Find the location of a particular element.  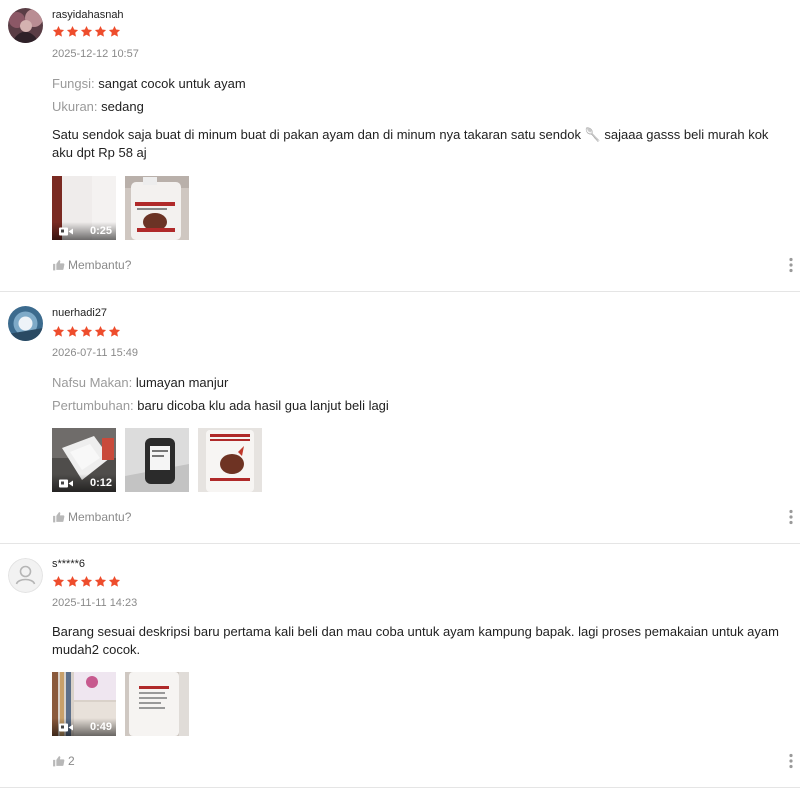

review-media: 0:25 is located at coordinates (120, 208).